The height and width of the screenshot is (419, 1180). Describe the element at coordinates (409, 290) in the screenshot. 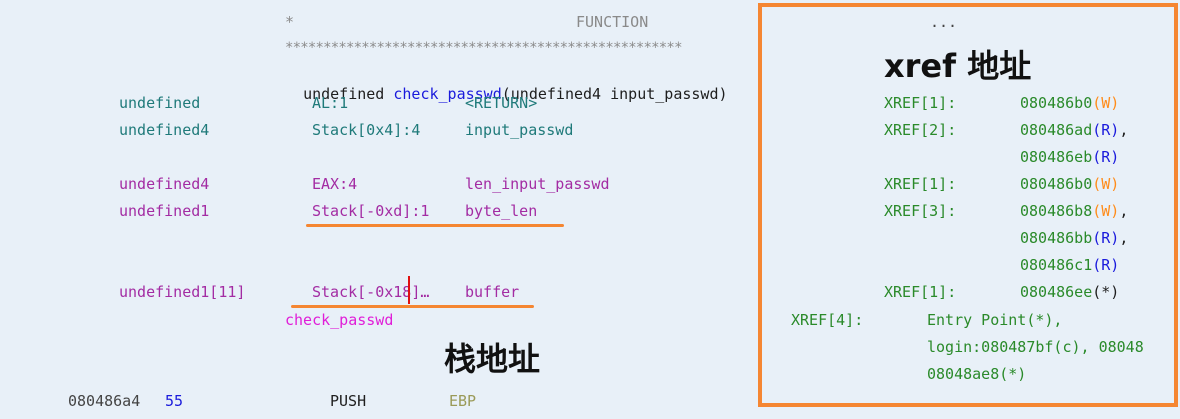

I see `text-cursor` at that location.